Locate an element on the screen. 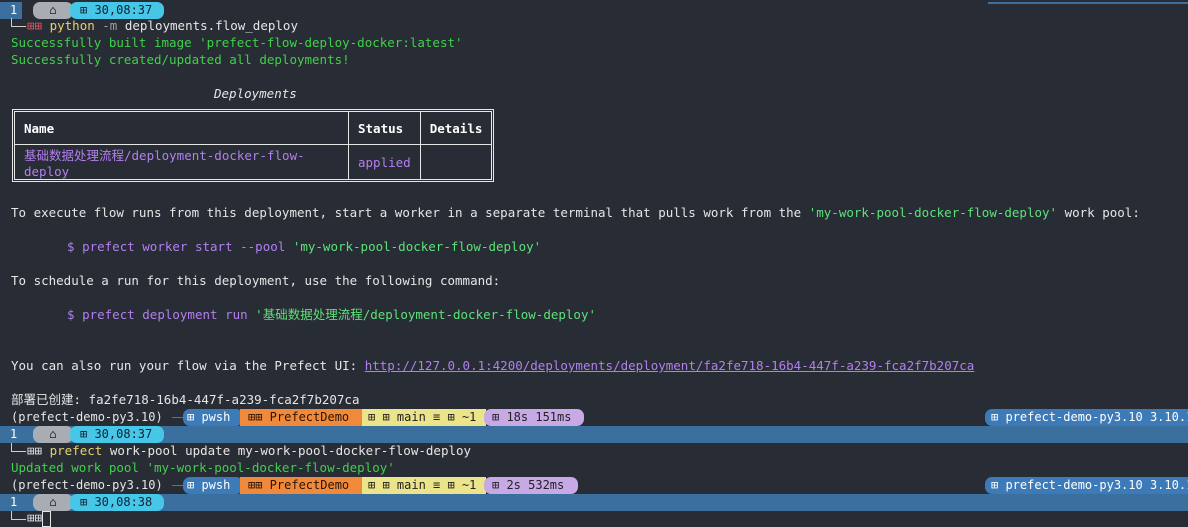 The width and height of the screenshot is (1188, 527). top-right-bar is located at coordinates (1088, 3).